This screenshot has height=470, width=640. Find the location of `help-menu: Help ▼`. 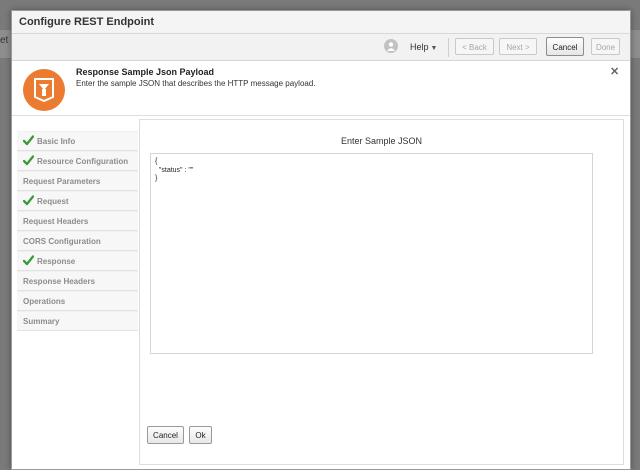

help-menu: Help ▼ is located at coordinates (423, 47).